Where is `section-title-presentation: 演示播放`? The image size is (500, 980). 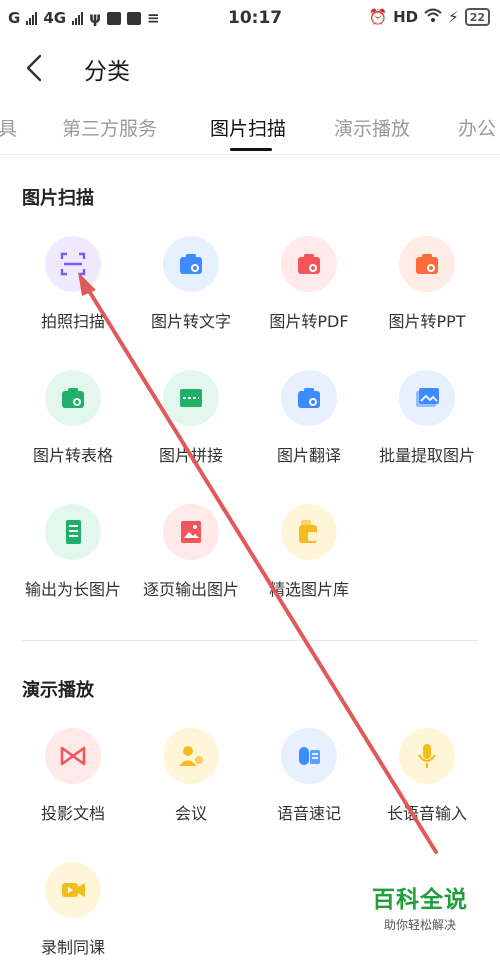 section-title-presentation: 演示播放 is located at coordinates (58, 690).